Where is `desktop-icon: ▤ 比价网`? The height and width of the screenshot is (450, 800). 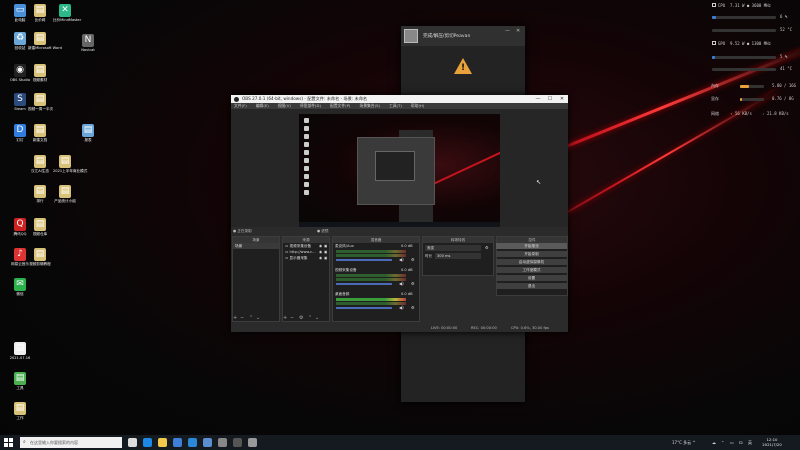
desktop-icon: ▤ 比价网 is located at coordinates (40, 13).